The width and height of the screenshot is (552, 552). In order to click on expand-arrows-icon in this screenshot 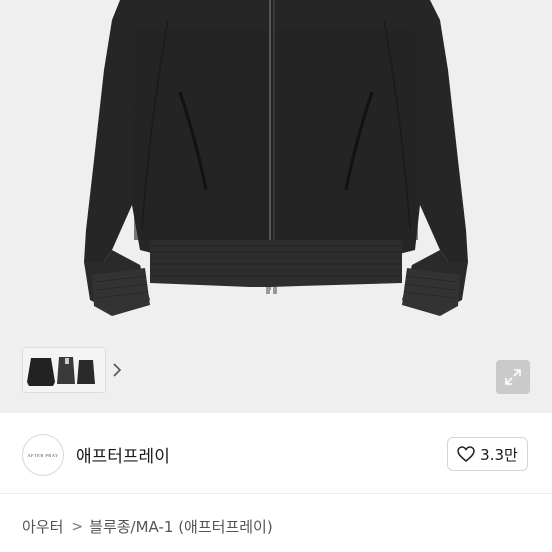, I will do `click(513, 377)`.